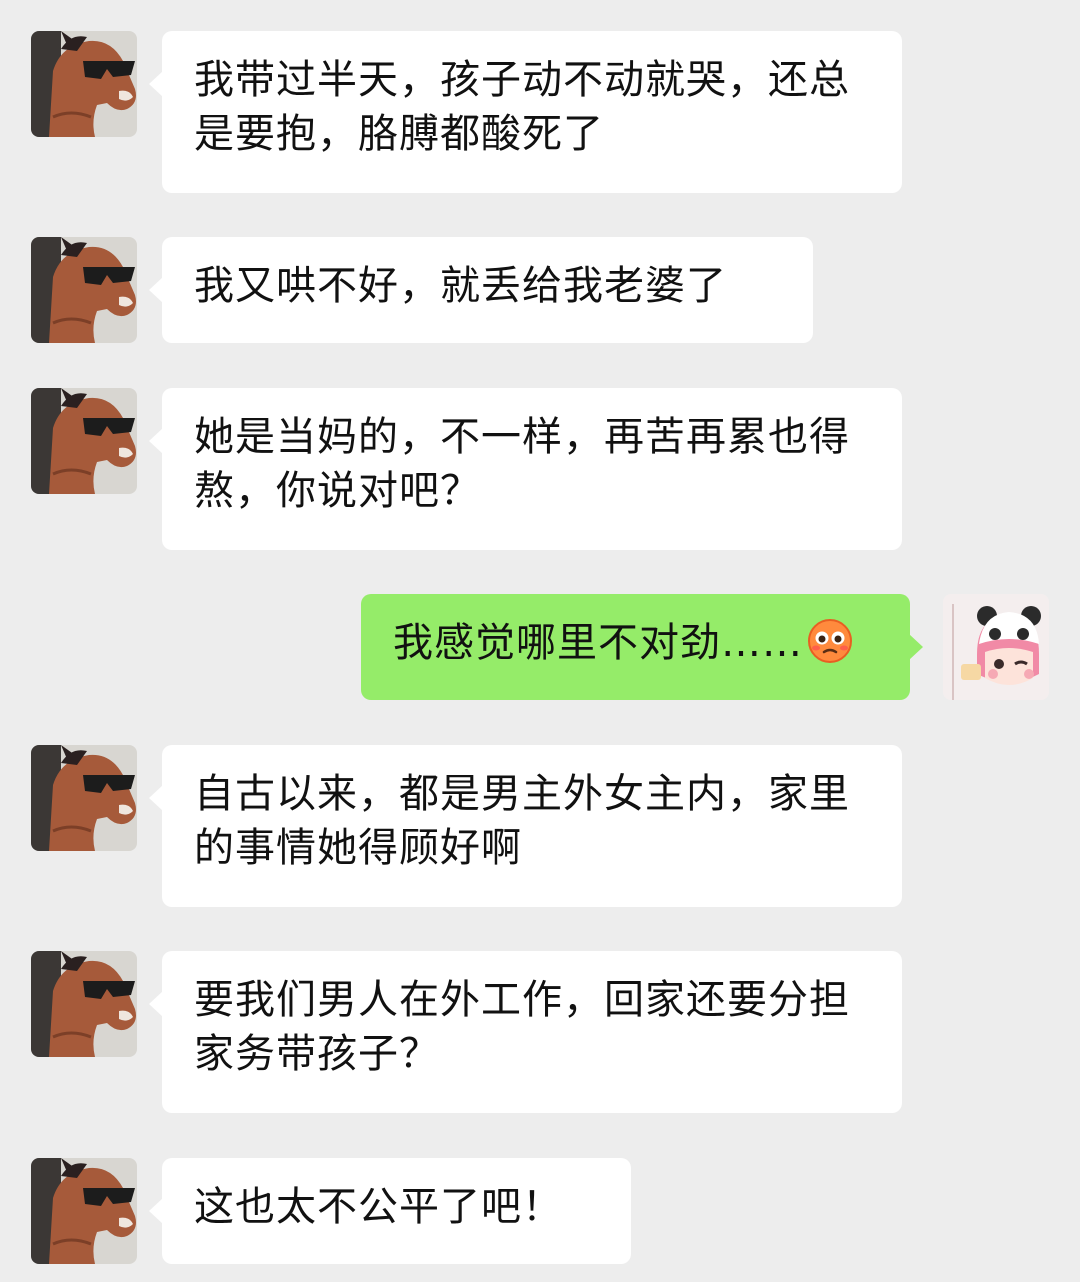 This screenshot has height=1282, width=1080. I want to click on incoming-message: 自古以来，都是男主外女主内，家里的事情她得顾好啊, so click(540, 826).